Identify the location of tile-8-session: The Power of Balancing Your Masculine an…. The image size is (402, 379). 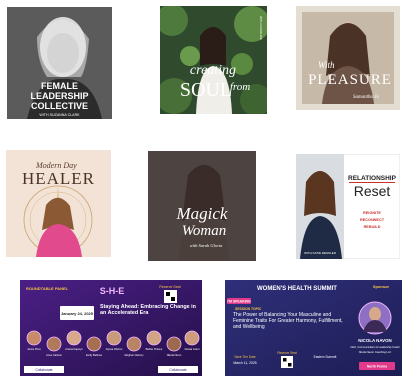
(288, 321).